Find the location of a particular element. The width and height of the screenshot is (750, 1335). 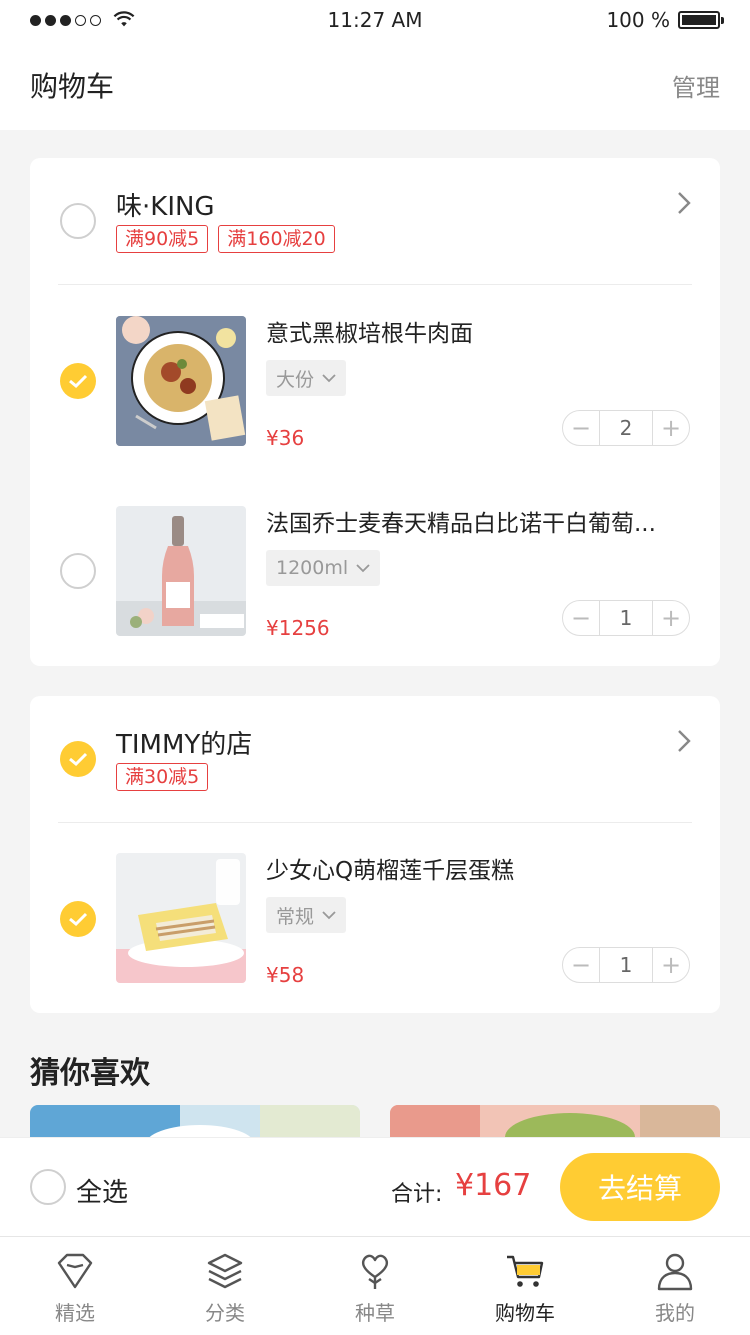

spec-label: 大份 is located at coordinates (295, 379).